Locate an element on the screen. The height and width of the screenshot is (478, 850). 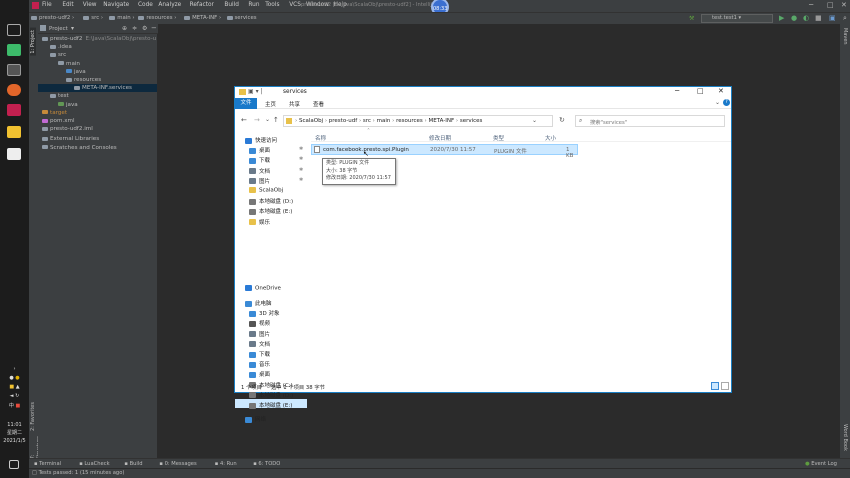
address-segment: META-INF is located at coordinates (441, 121).